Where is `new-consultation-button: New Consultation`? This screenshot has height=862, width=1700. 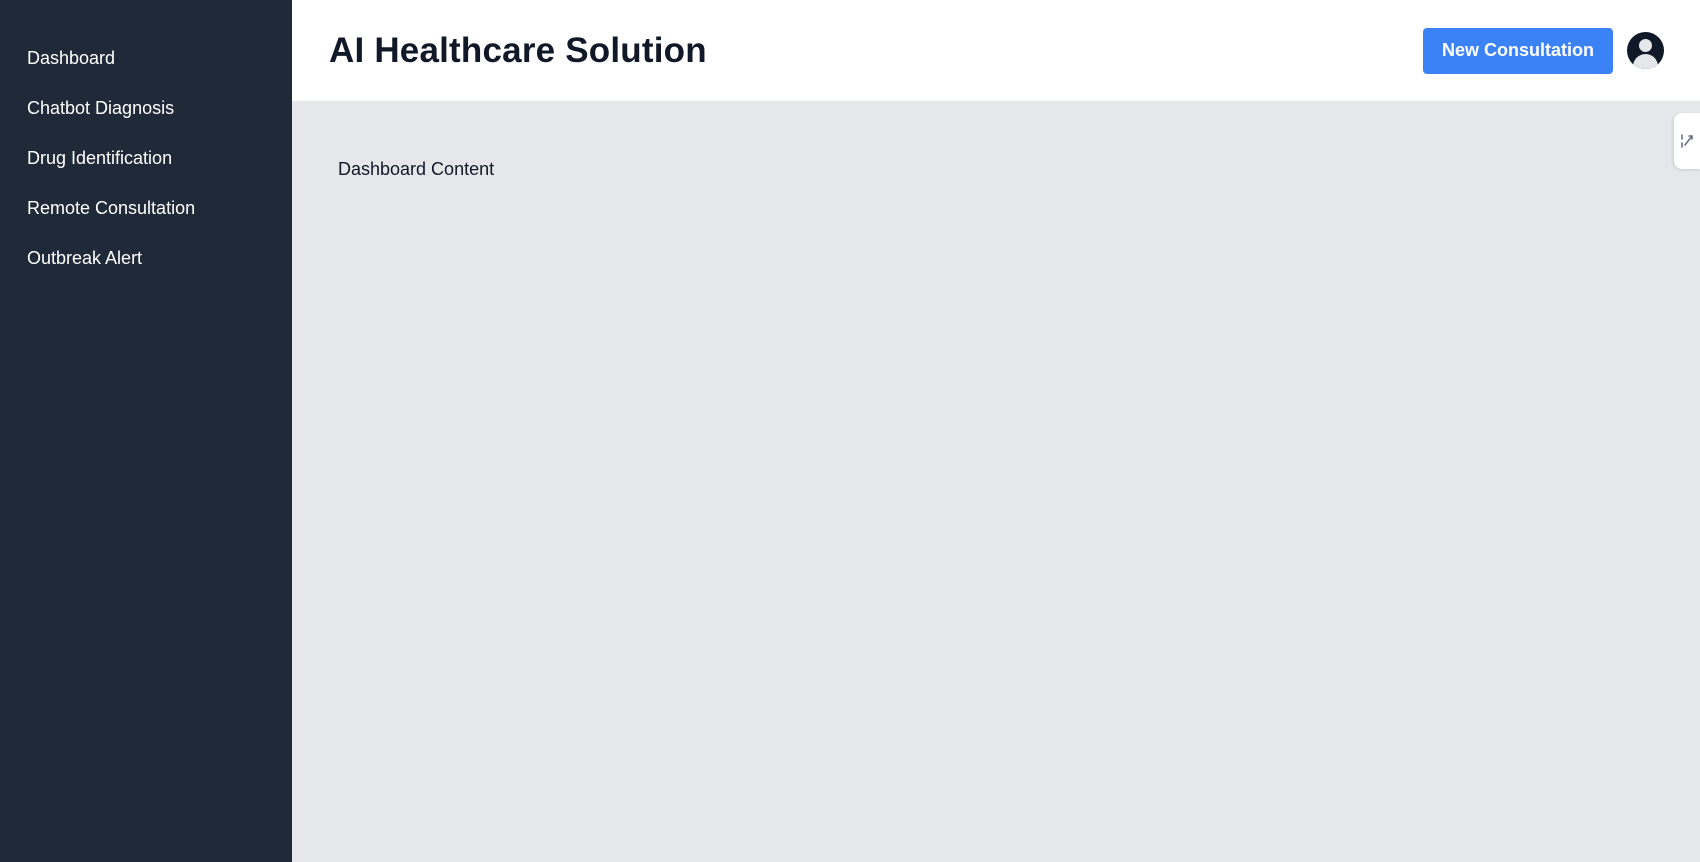
new-consultation-button: New Consultation is located at coordinates (1518, 50).